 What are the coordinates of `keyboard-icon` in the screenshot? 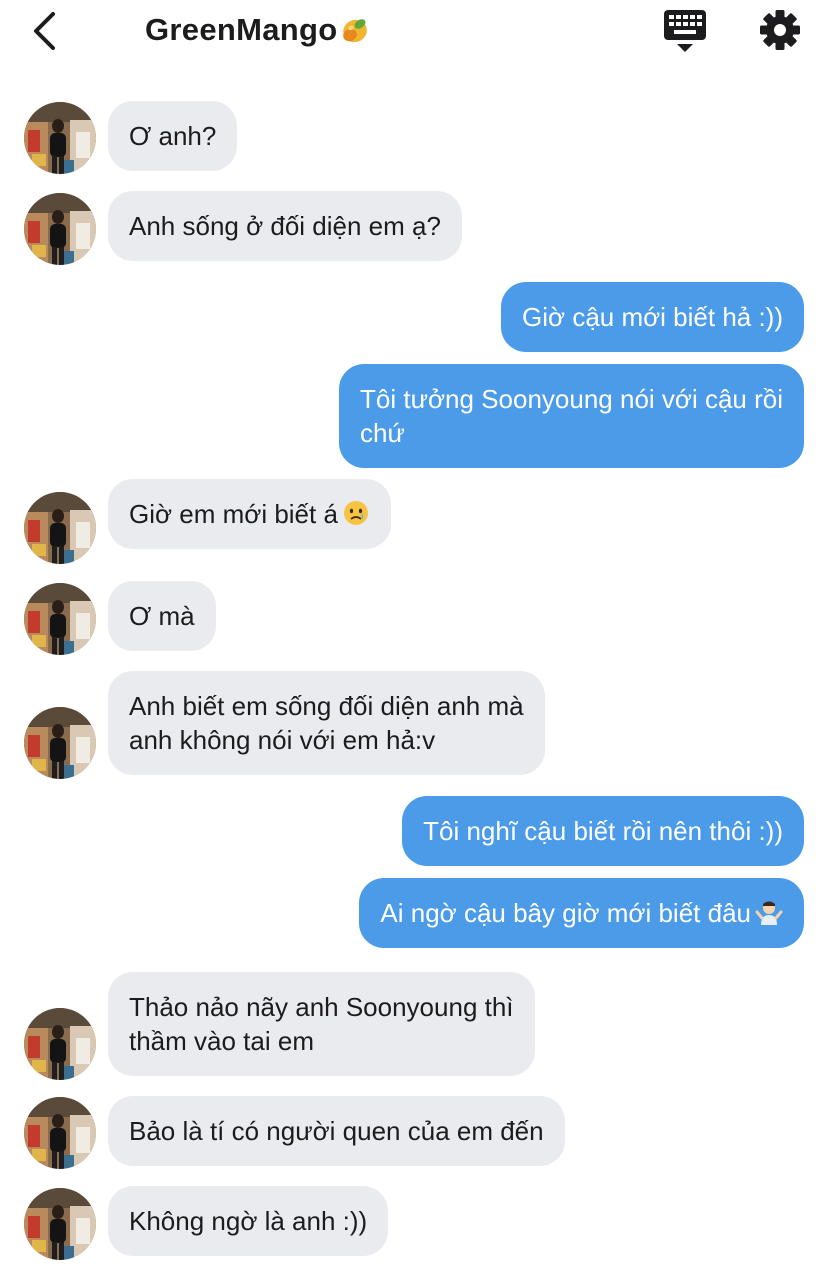 It's located at (685, 31).